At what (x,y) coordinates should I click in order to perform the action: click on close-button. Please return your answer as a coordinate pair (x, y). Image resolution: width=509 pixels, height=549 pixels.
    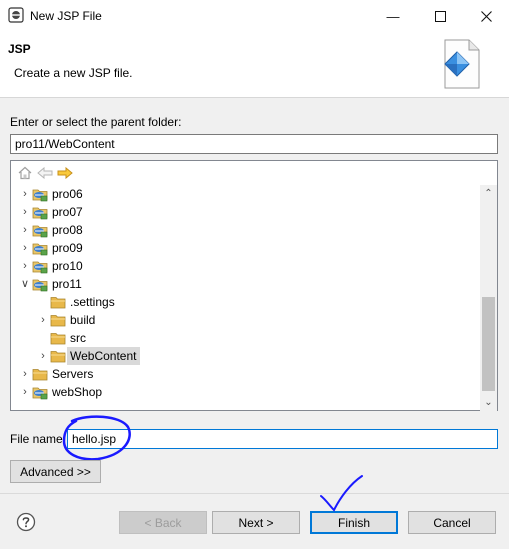
    Looking at the image, I should click on (486, 16).